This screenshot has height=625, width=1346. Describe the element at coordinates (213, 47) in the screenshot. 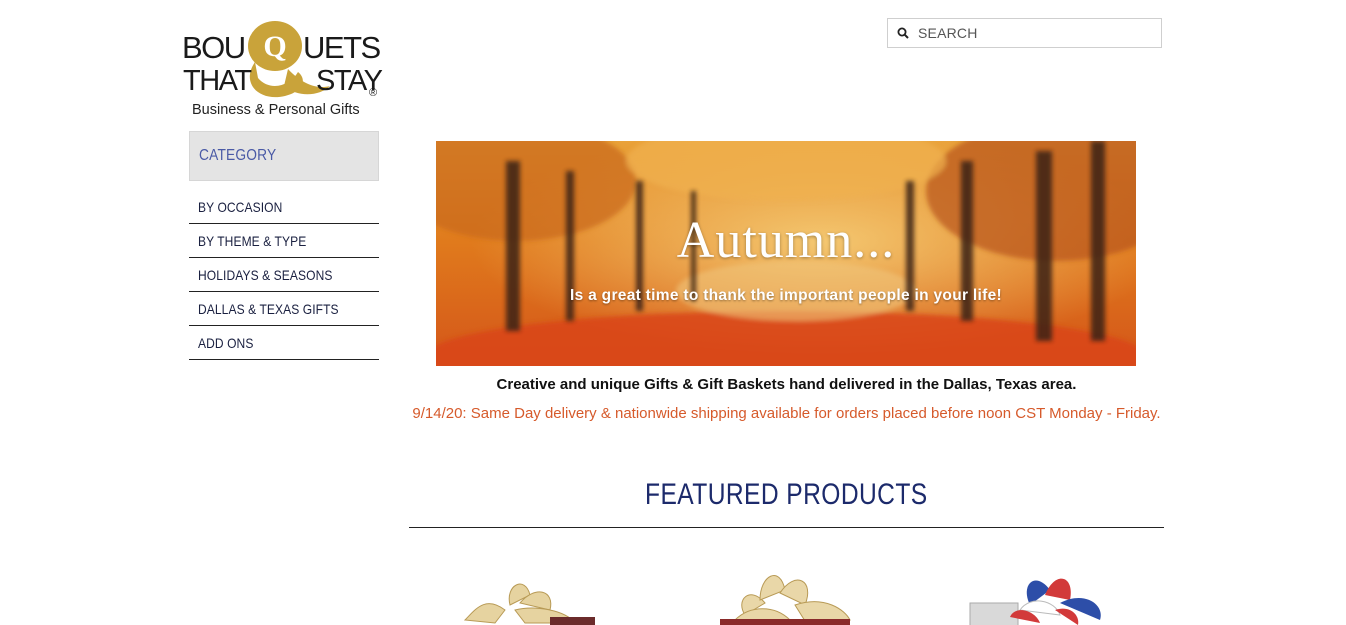

I see `logo-word-1: BOU` at that location.